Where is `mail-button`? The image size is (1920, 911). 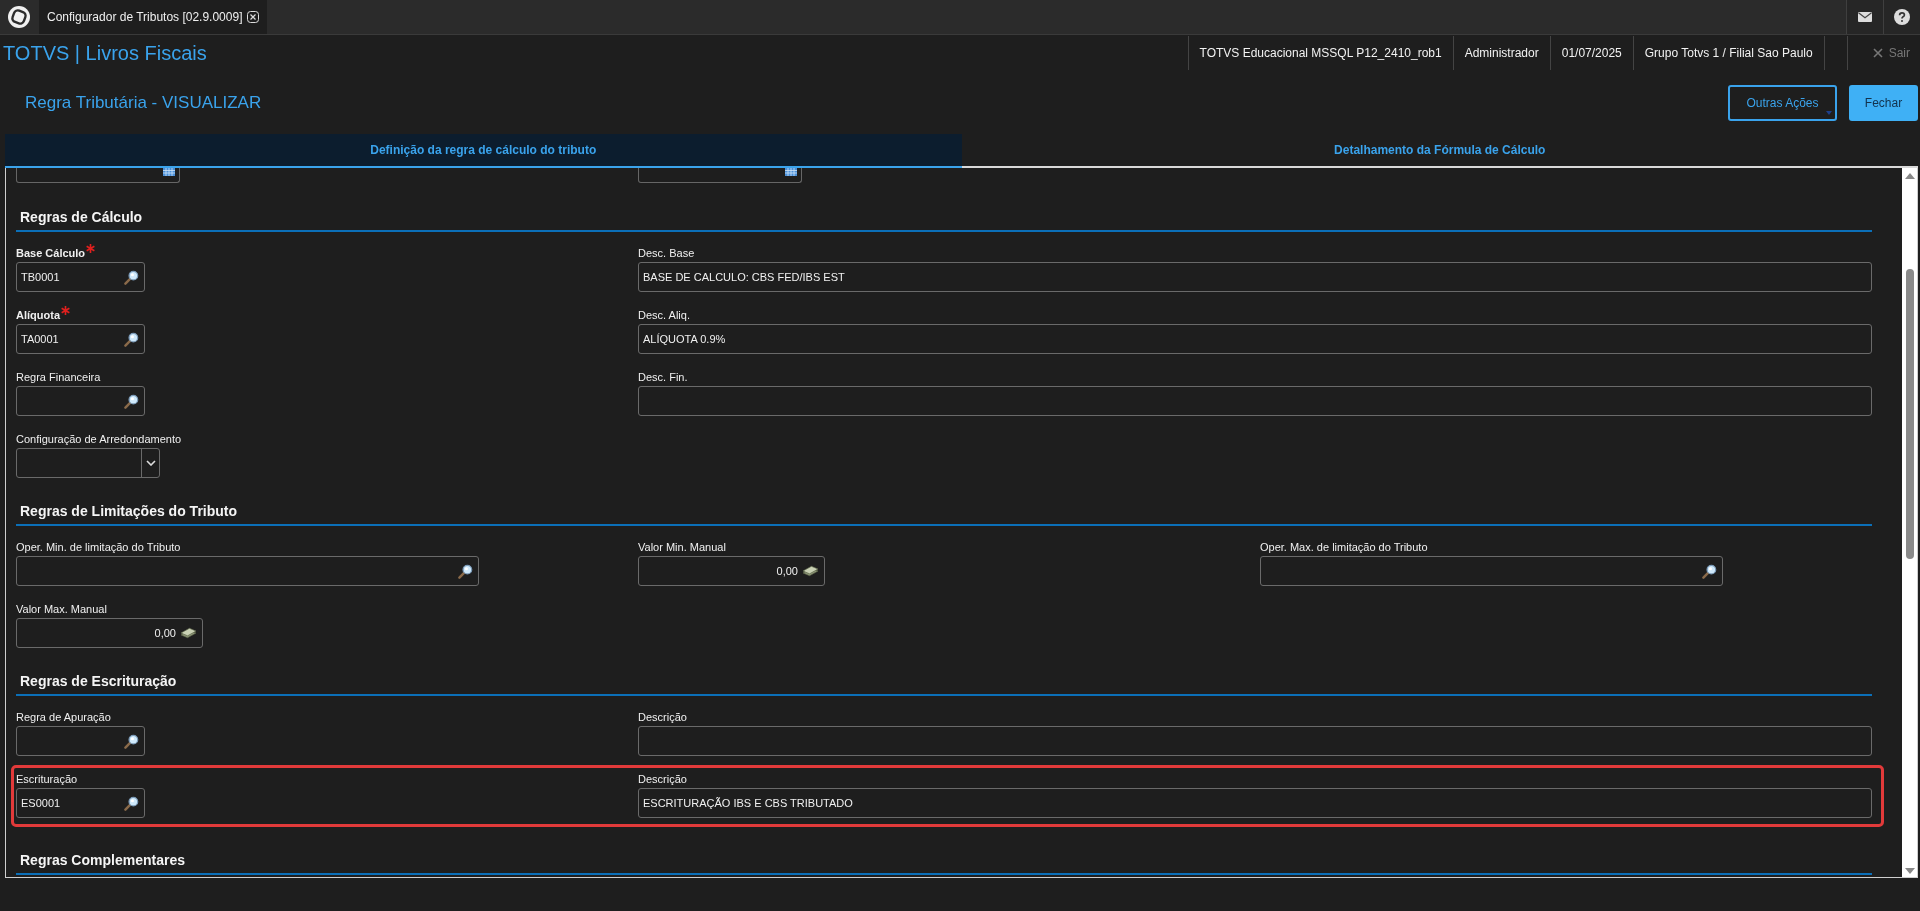 mail-button is located at coordinates (1864, 17).